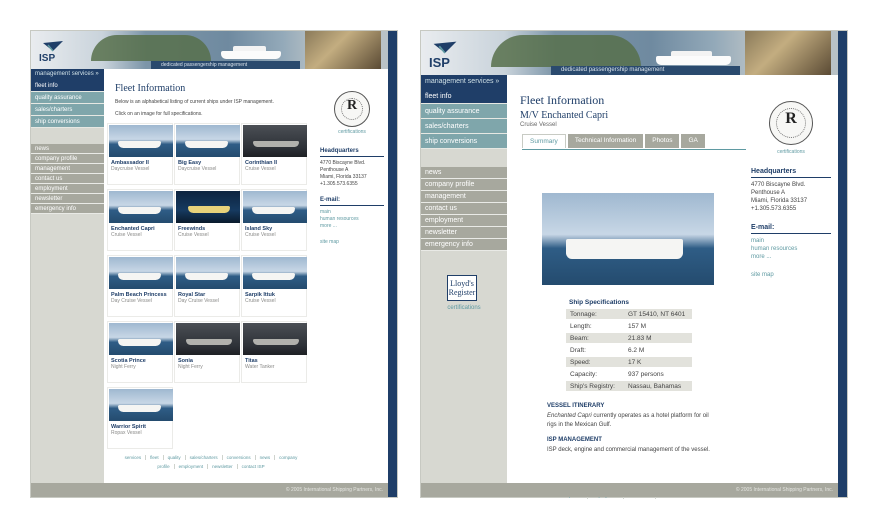 The image size is (875, 525). What do you see at coordinates (658, 374) in the screenshot?
I see `spec-value: 937 persons` at bounding box center [658, 374].